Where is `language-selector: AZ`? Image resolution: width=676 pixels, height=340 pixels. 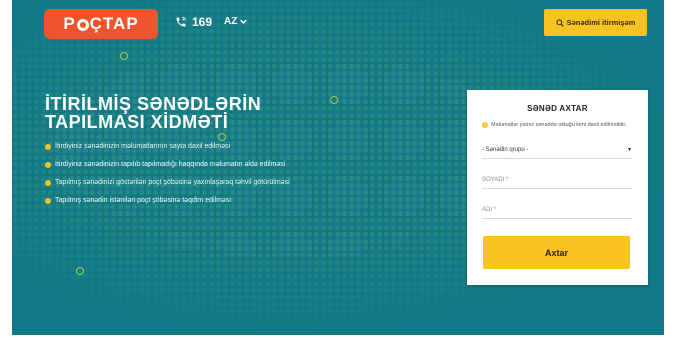 language-selector: AZ is located at coordinates (236, 21).